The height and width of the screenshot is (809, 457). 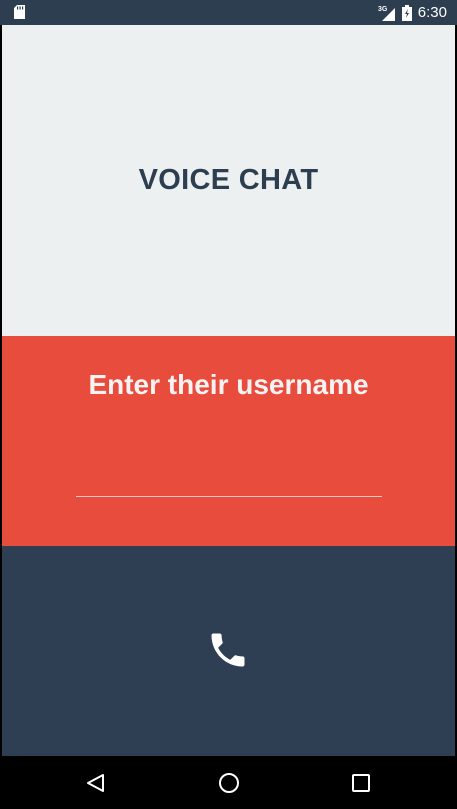 What do you see at coordinates (228, 12) in the screenshot?
I see `status-bar: 3G 6:30` at bounding box center [228, 12].